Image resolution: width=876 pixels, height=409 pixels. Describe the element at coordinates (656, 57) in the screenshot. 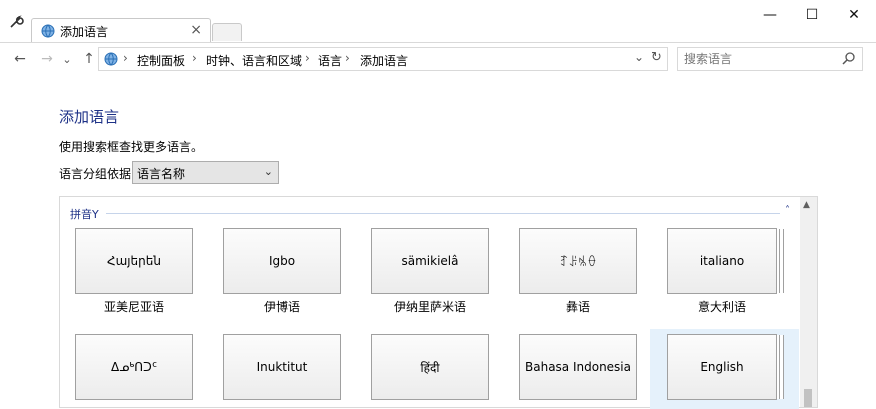

I see `refresh-button: ↻` at that location.